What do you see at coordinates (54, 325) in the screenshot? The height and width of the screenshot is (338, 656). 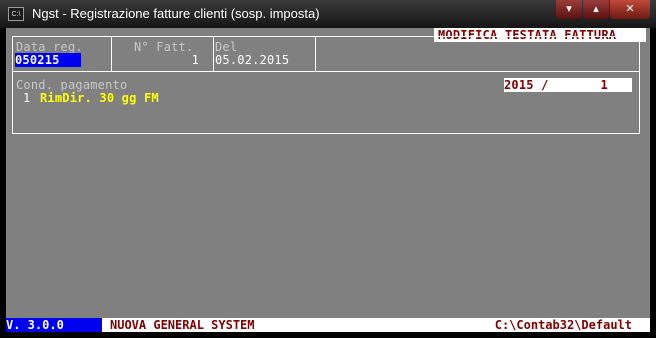 I see `version-label: V. 3.0.0` at bounding box center [54, 325].